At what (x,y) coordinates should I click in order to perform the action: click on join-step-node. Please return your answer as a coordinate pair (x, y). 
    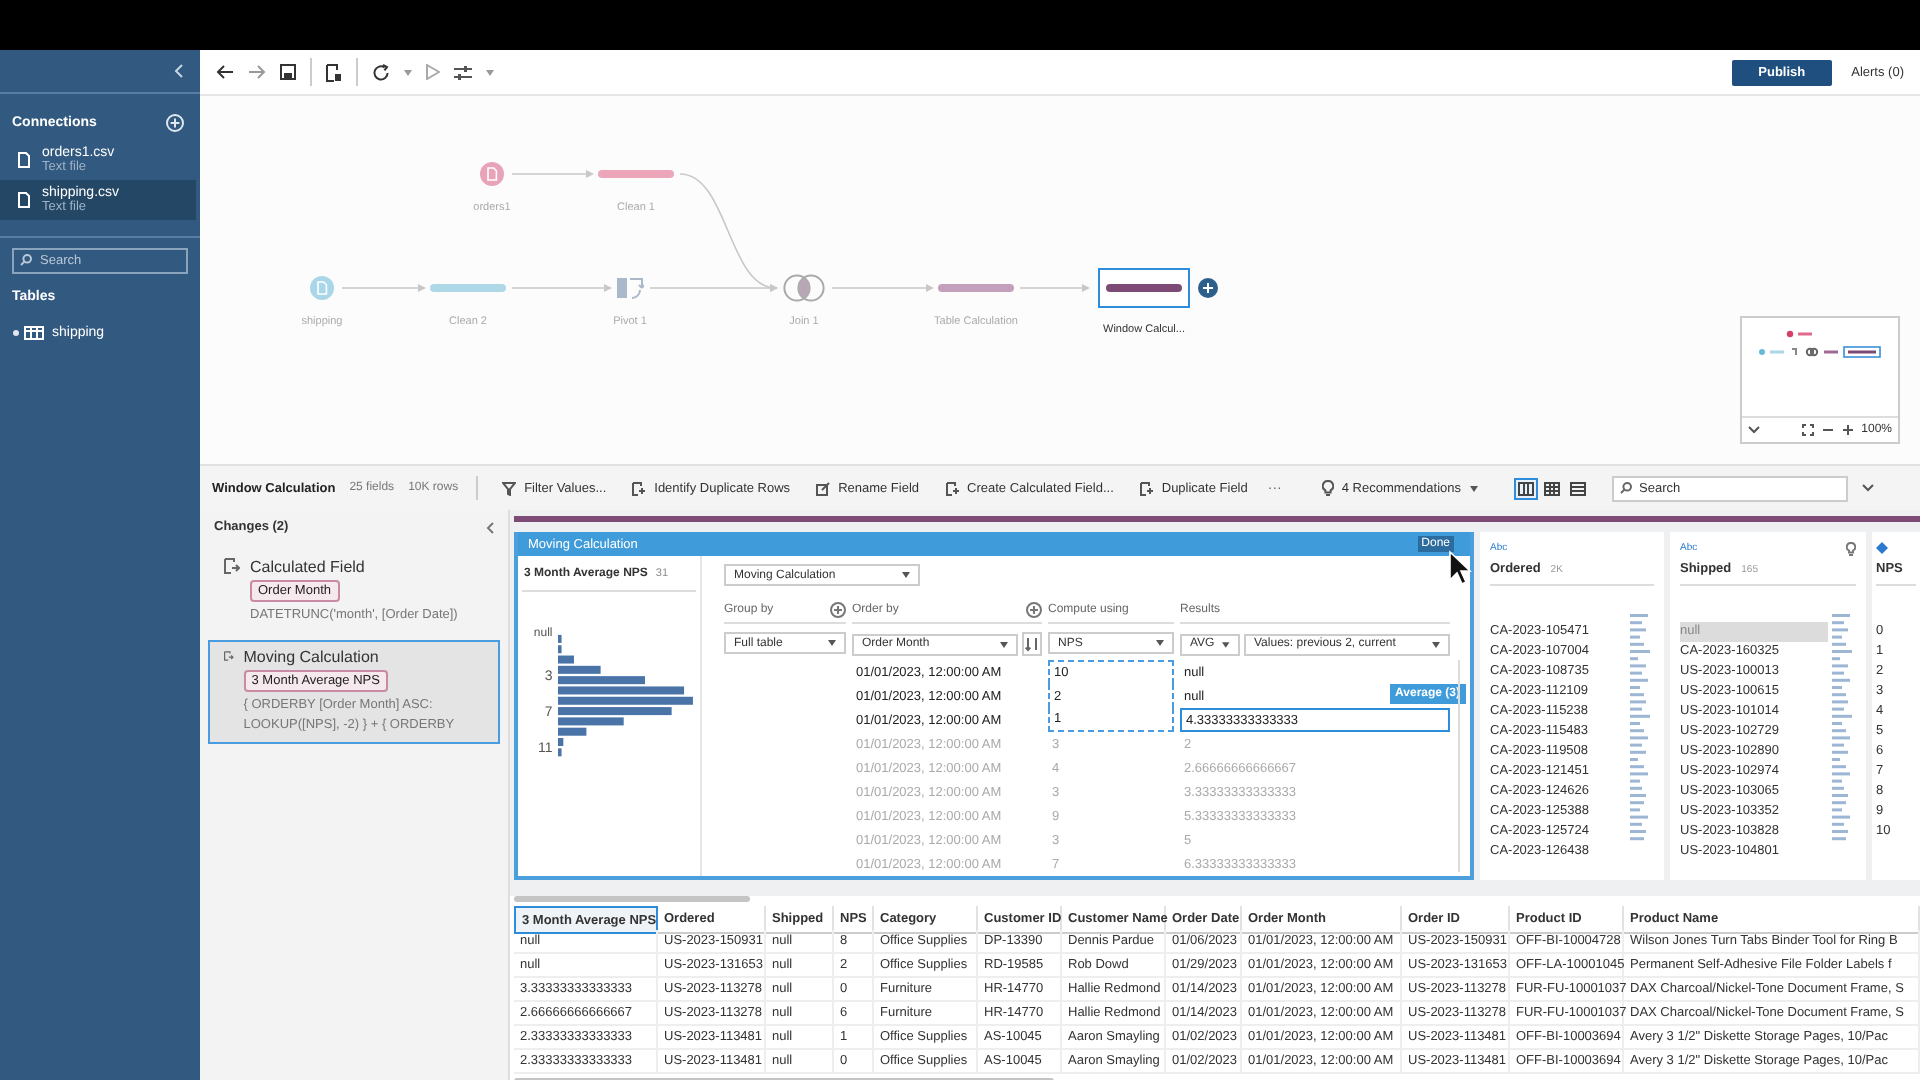
    Looking at the image, I should click on (804, 288).